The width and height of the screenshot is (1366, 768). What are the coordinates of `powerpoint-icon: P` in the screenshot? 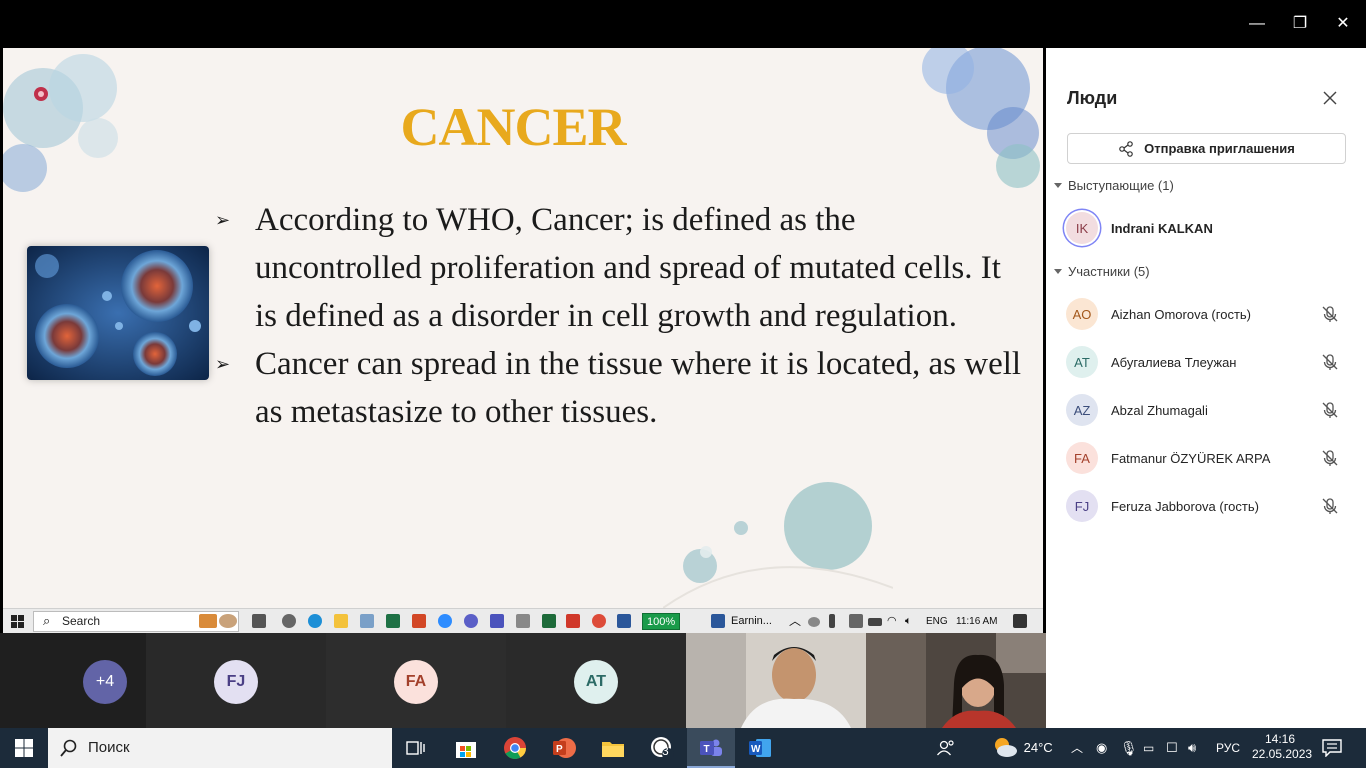 It's located at (564, 748).